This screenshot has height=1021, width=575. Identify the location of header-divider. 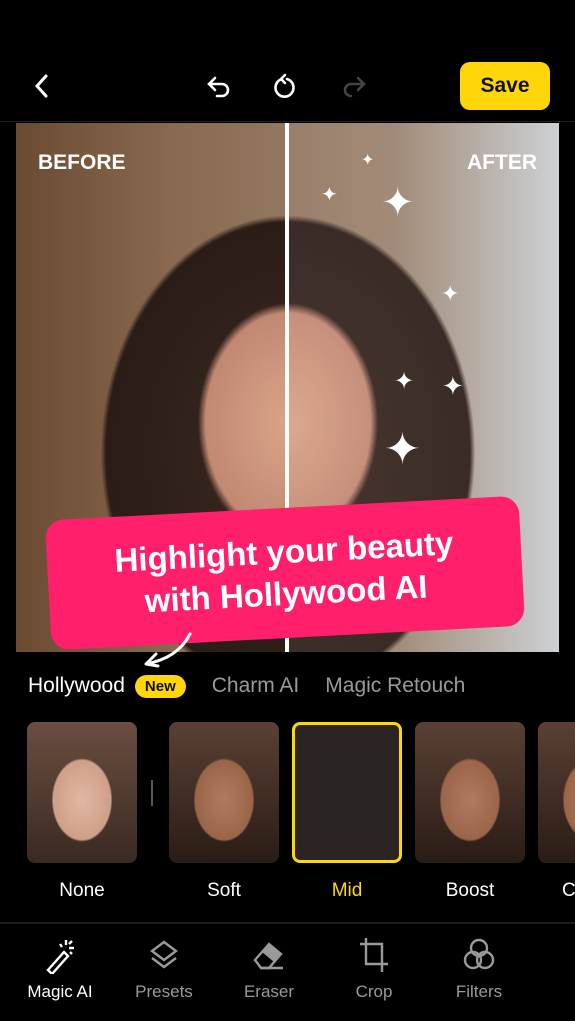
(287, 121).